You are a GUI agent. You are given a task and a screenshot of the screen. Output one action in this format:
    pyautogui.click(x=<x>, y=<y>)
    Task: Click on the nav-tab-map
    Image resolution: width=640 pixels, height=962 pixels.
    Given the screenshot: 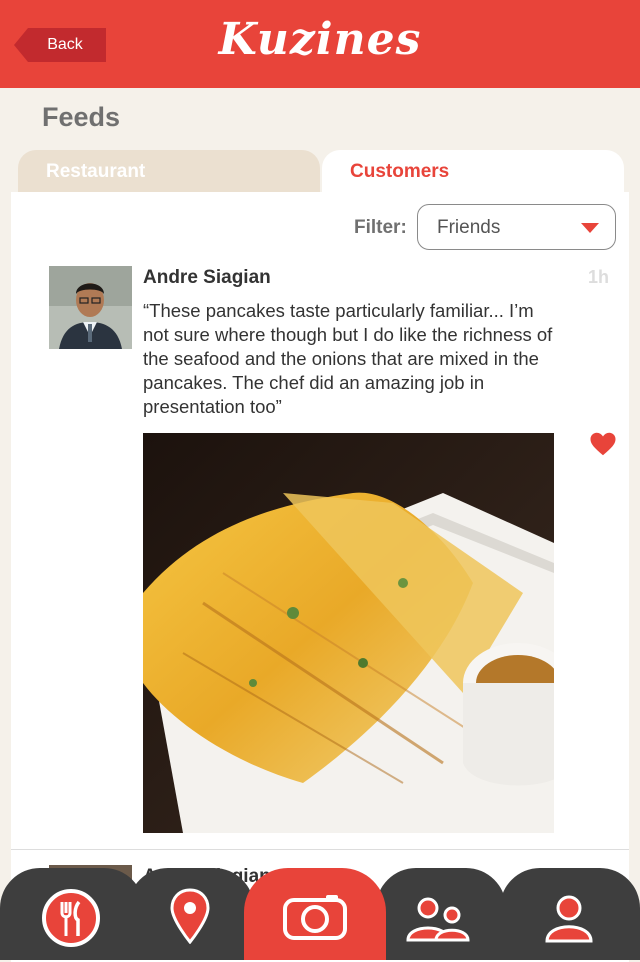 What is the action you would take?
    pyautogui.click(x=191, y=914)
    